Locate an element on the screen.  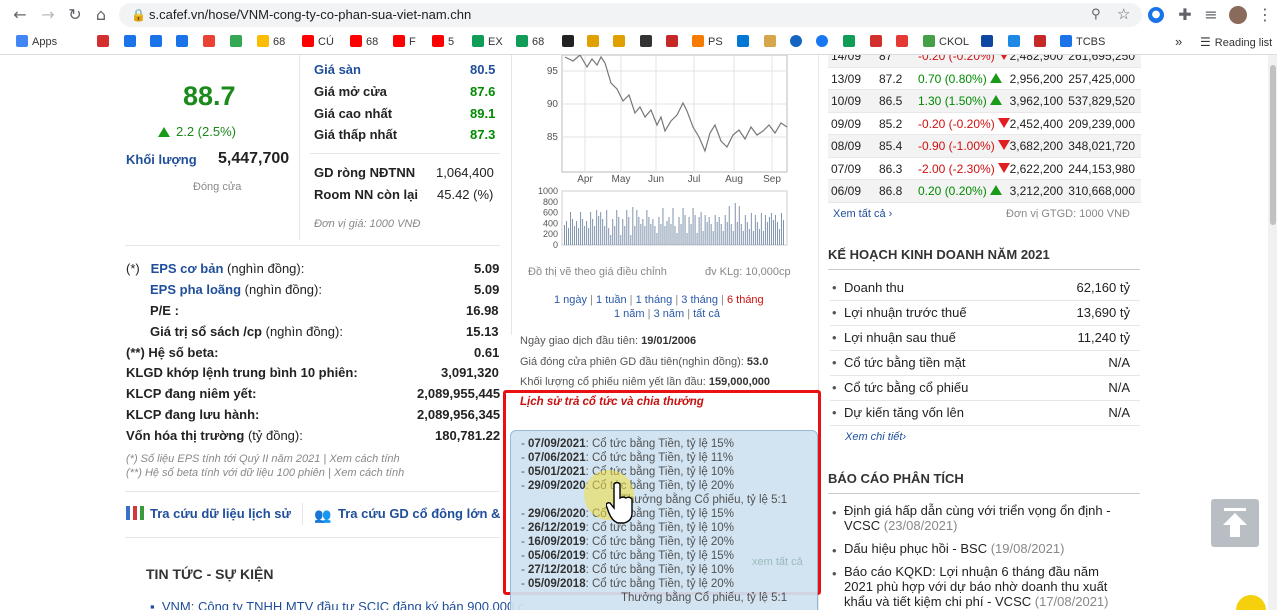
history-price: 86.8 is located at coordinates (891, 191).